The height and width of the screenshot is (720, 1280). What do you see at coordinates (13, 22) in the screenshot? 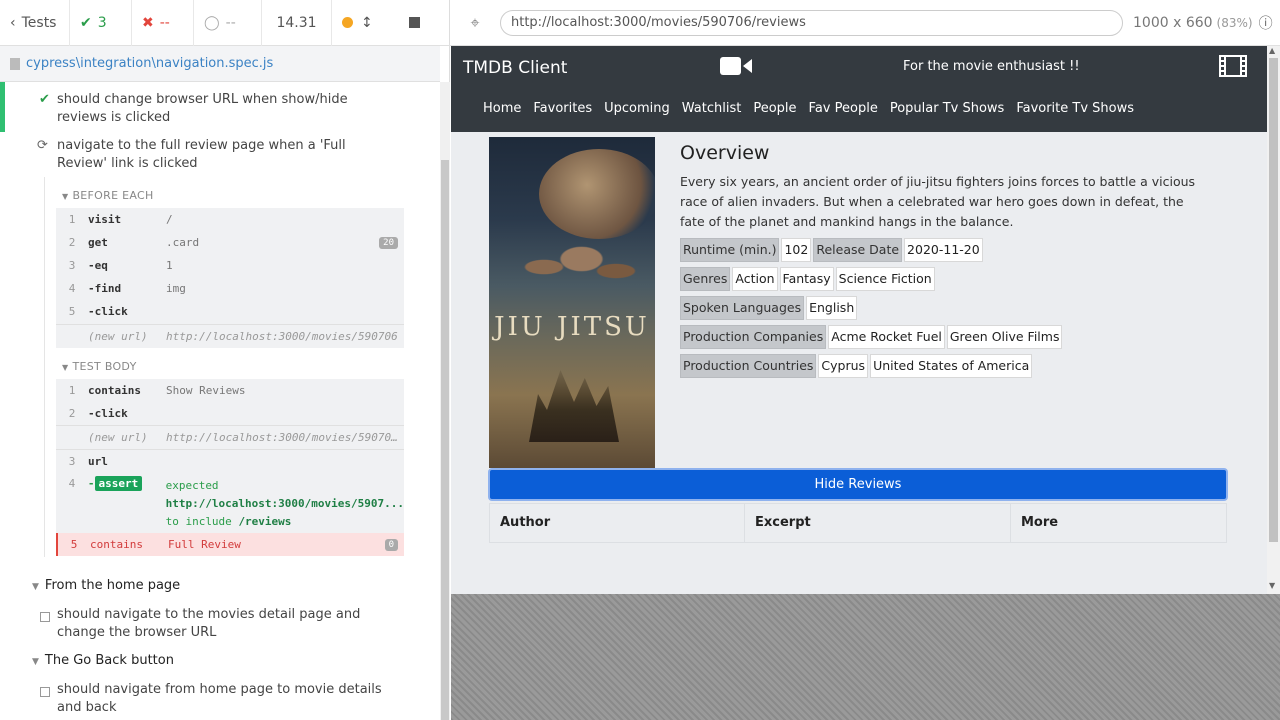
I see `chevron-left-icon: ‹` at bounding box center [13, 22].